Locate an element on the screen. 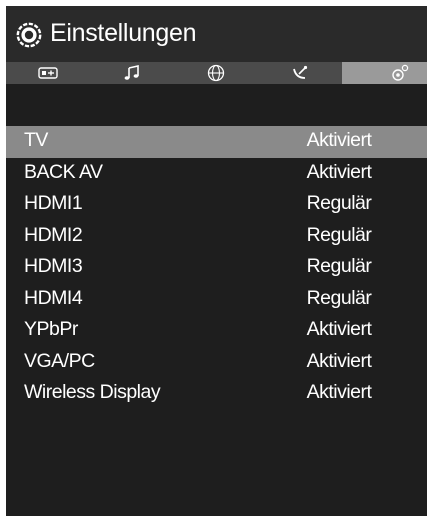 The image size is (433, 522). tab-network is located at coordinates (216, 73).